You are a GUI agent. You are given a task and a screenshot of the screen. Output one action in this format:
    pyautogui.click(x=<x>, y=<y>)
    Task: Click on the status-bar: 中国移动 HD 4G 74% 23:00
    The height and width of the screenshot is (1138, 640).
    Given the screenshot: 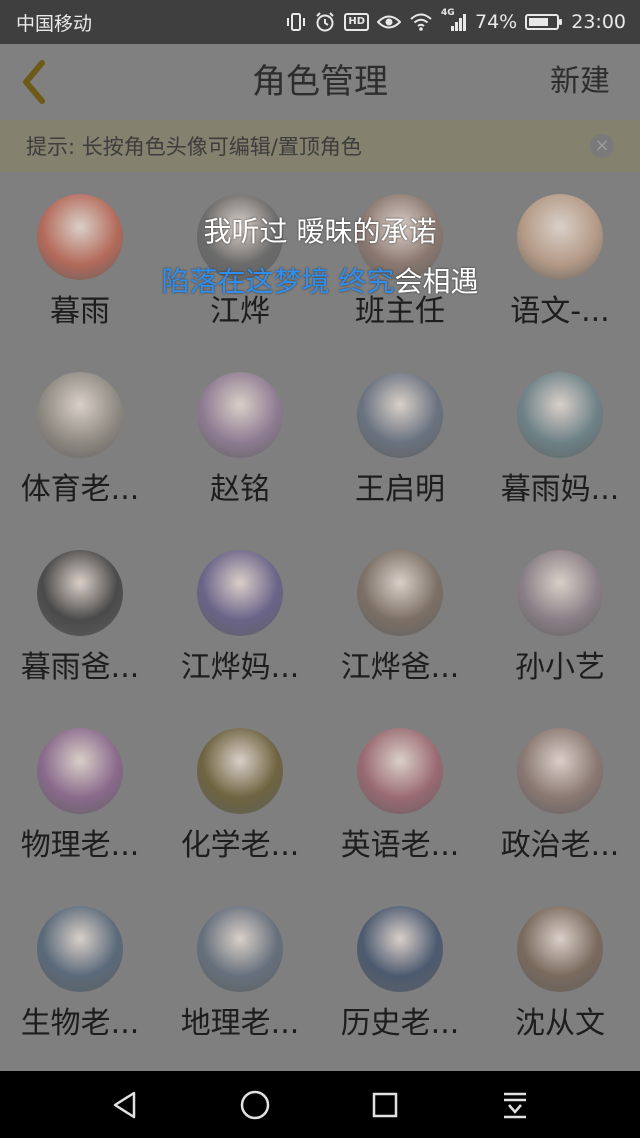 What is the action you would take?
    pyautogui.click(x=320, y=22)
    